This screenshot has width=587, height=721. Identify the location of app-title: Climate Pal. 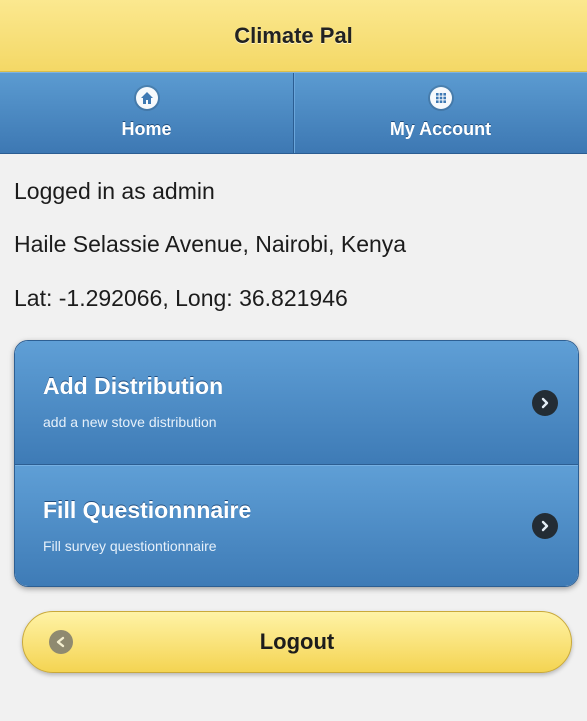
(293, 35).